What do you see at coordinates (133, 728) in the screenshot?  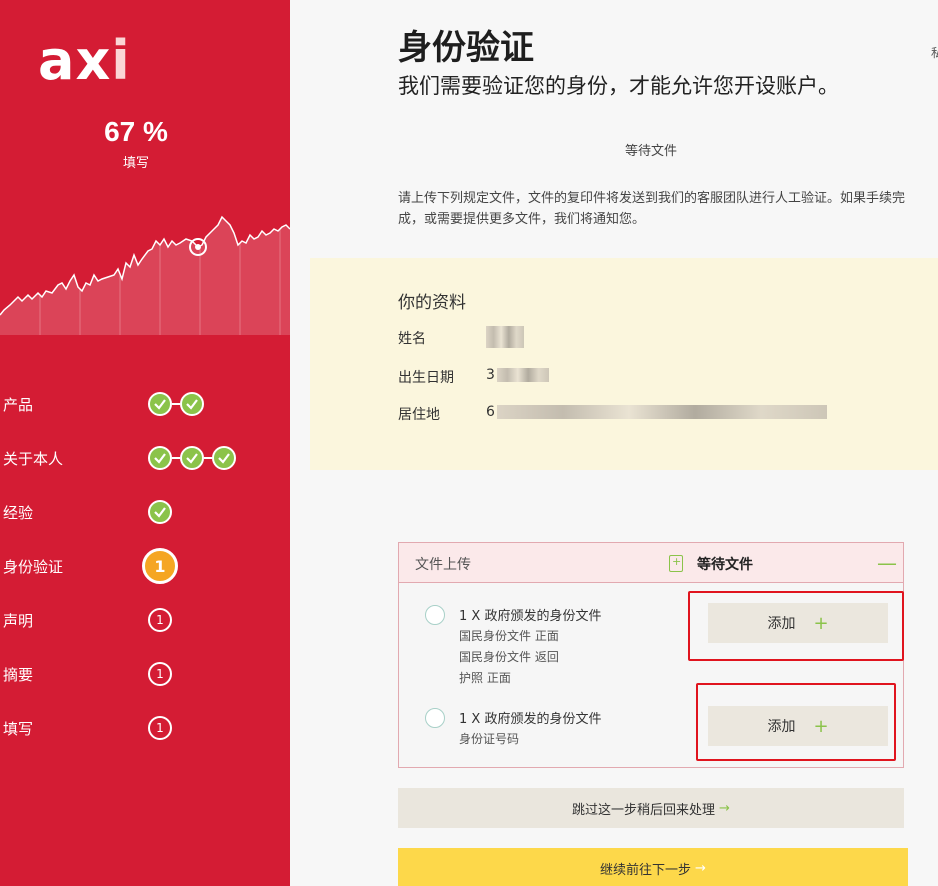 I see `step-fill: 填写 1` at bounding box center [133, 728].